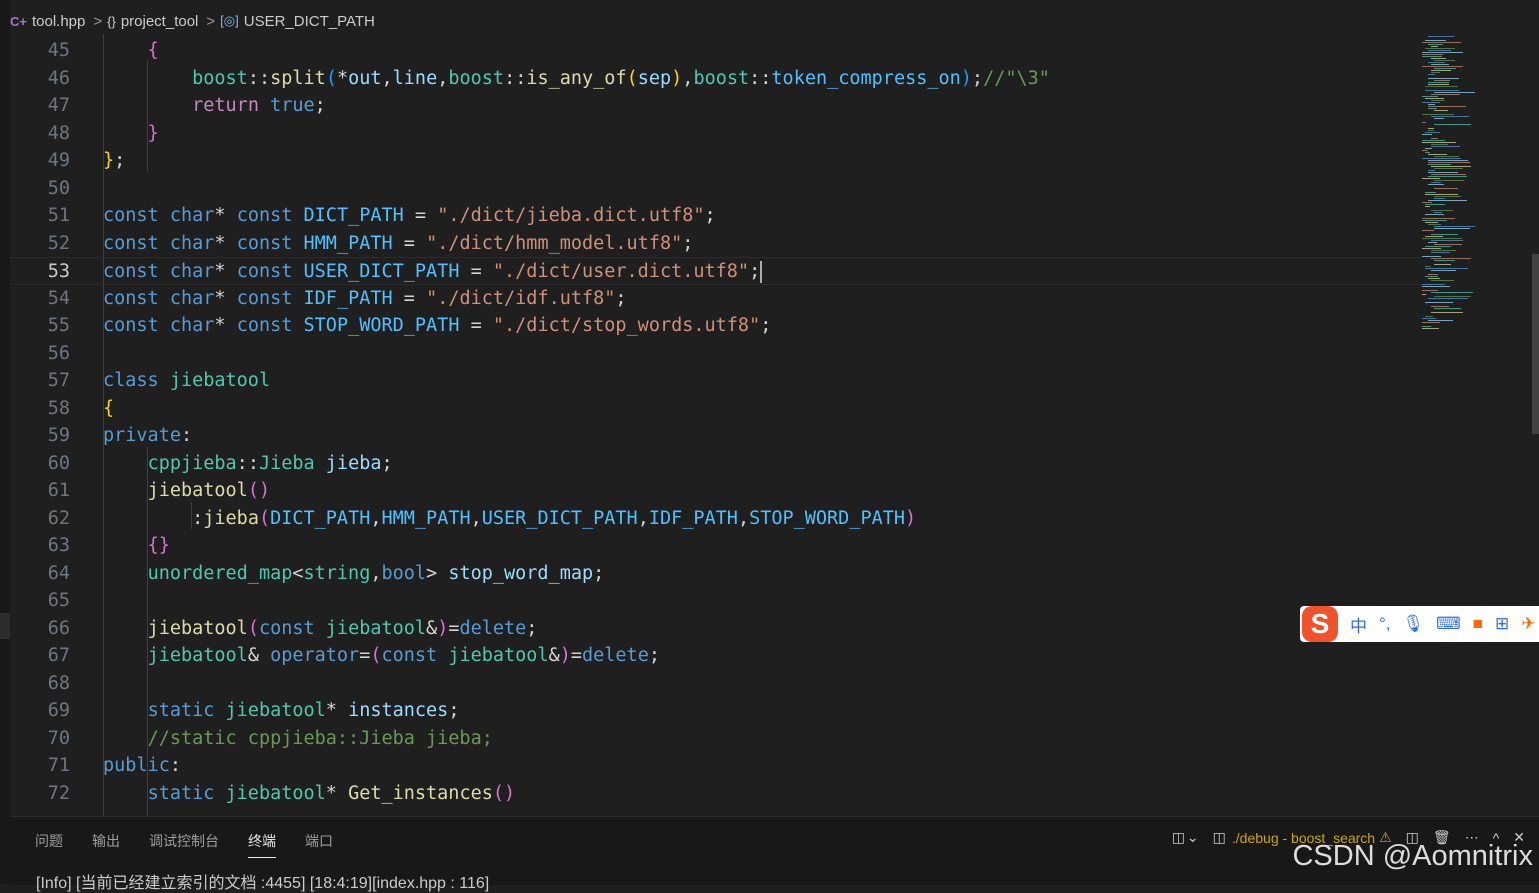 Image resolution: width=1539 pixels, height=893 pixels. What do you see at coordinates (716, 464) in the screenshot?
I see `code-line: 60 cppjieba::Jieba jieba;` at bounding box center [716, 464].